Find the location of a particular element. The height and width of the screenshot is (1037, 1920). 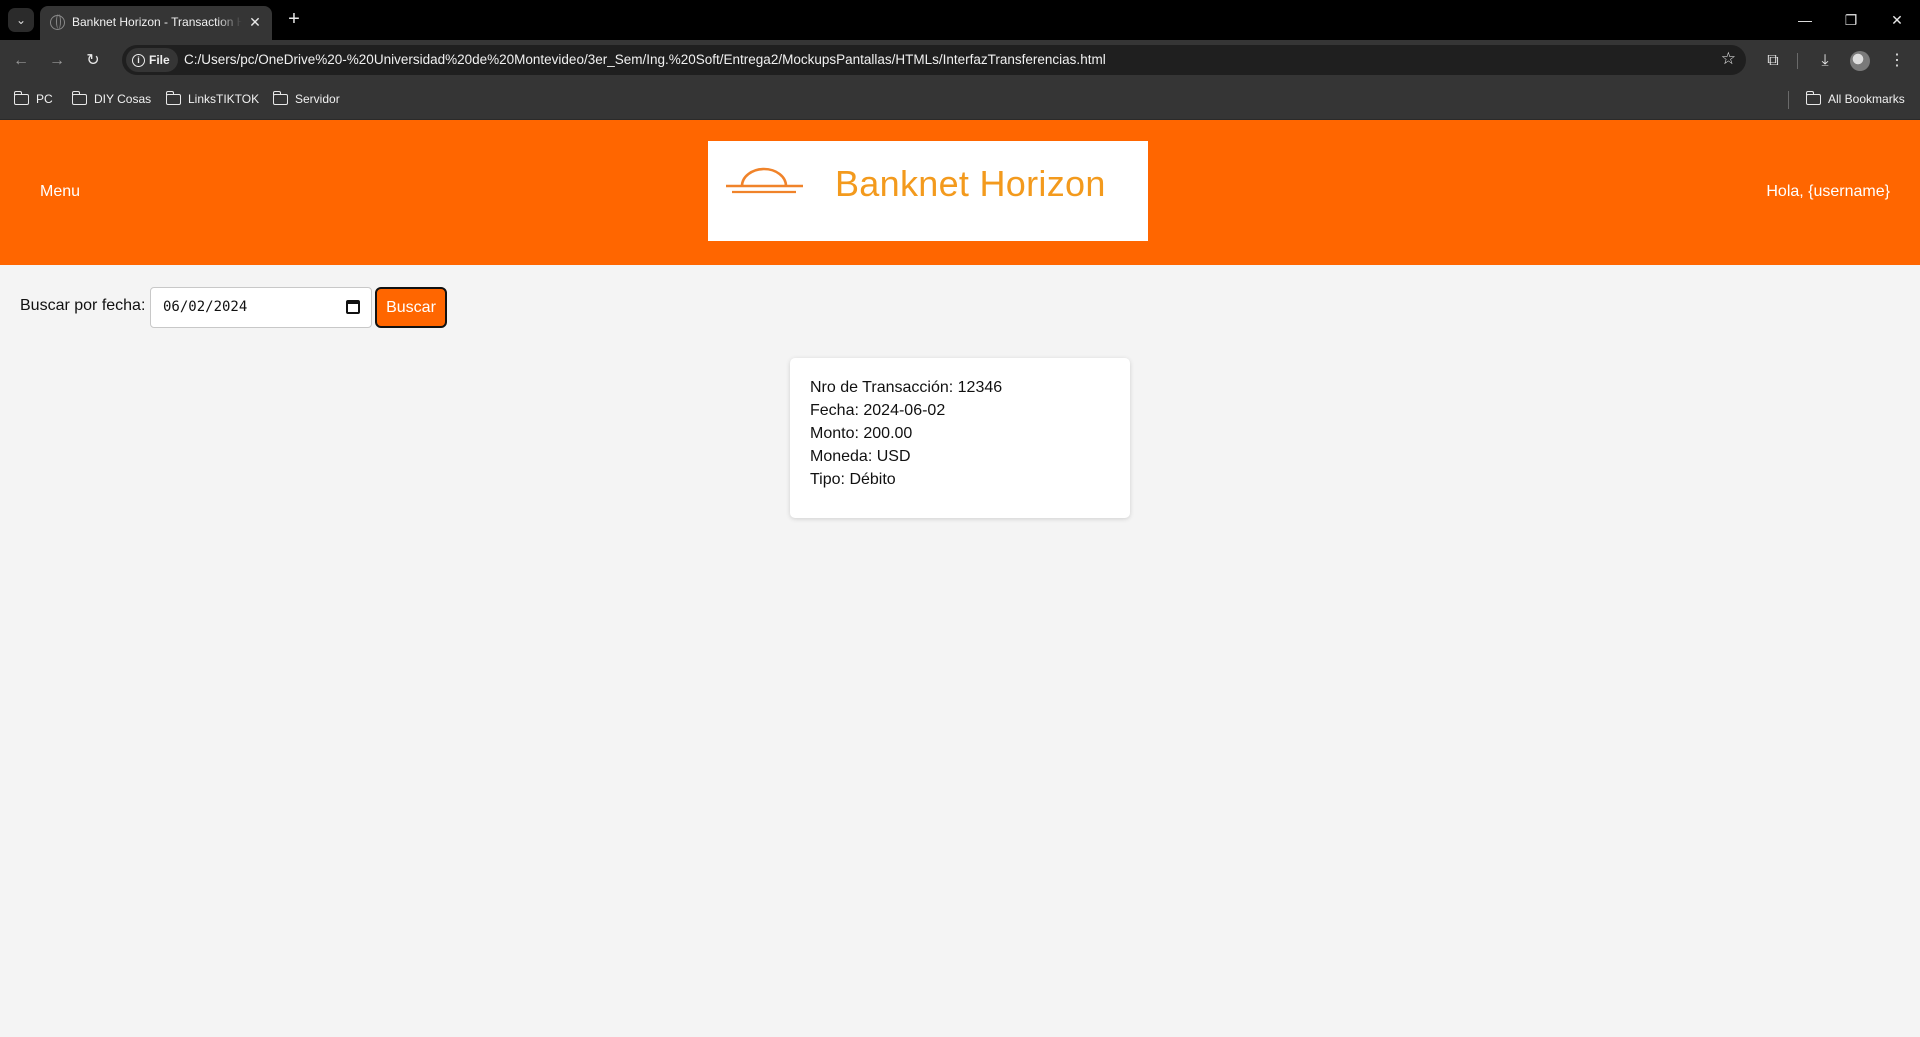

date-field: 06/02/2024 is located at coordinates (261, 307).